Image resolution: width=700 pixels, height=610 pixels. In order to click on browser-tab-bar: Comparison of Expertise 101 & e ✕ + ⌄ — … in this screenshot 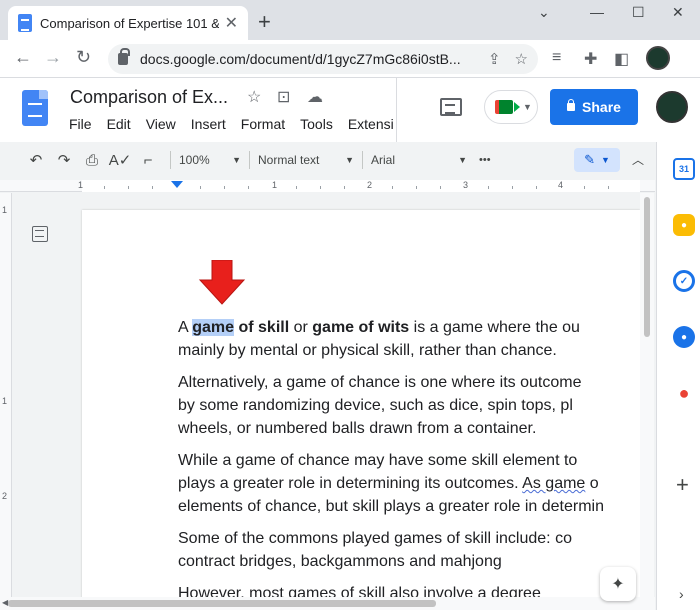, I will do `click(350, 20)`.